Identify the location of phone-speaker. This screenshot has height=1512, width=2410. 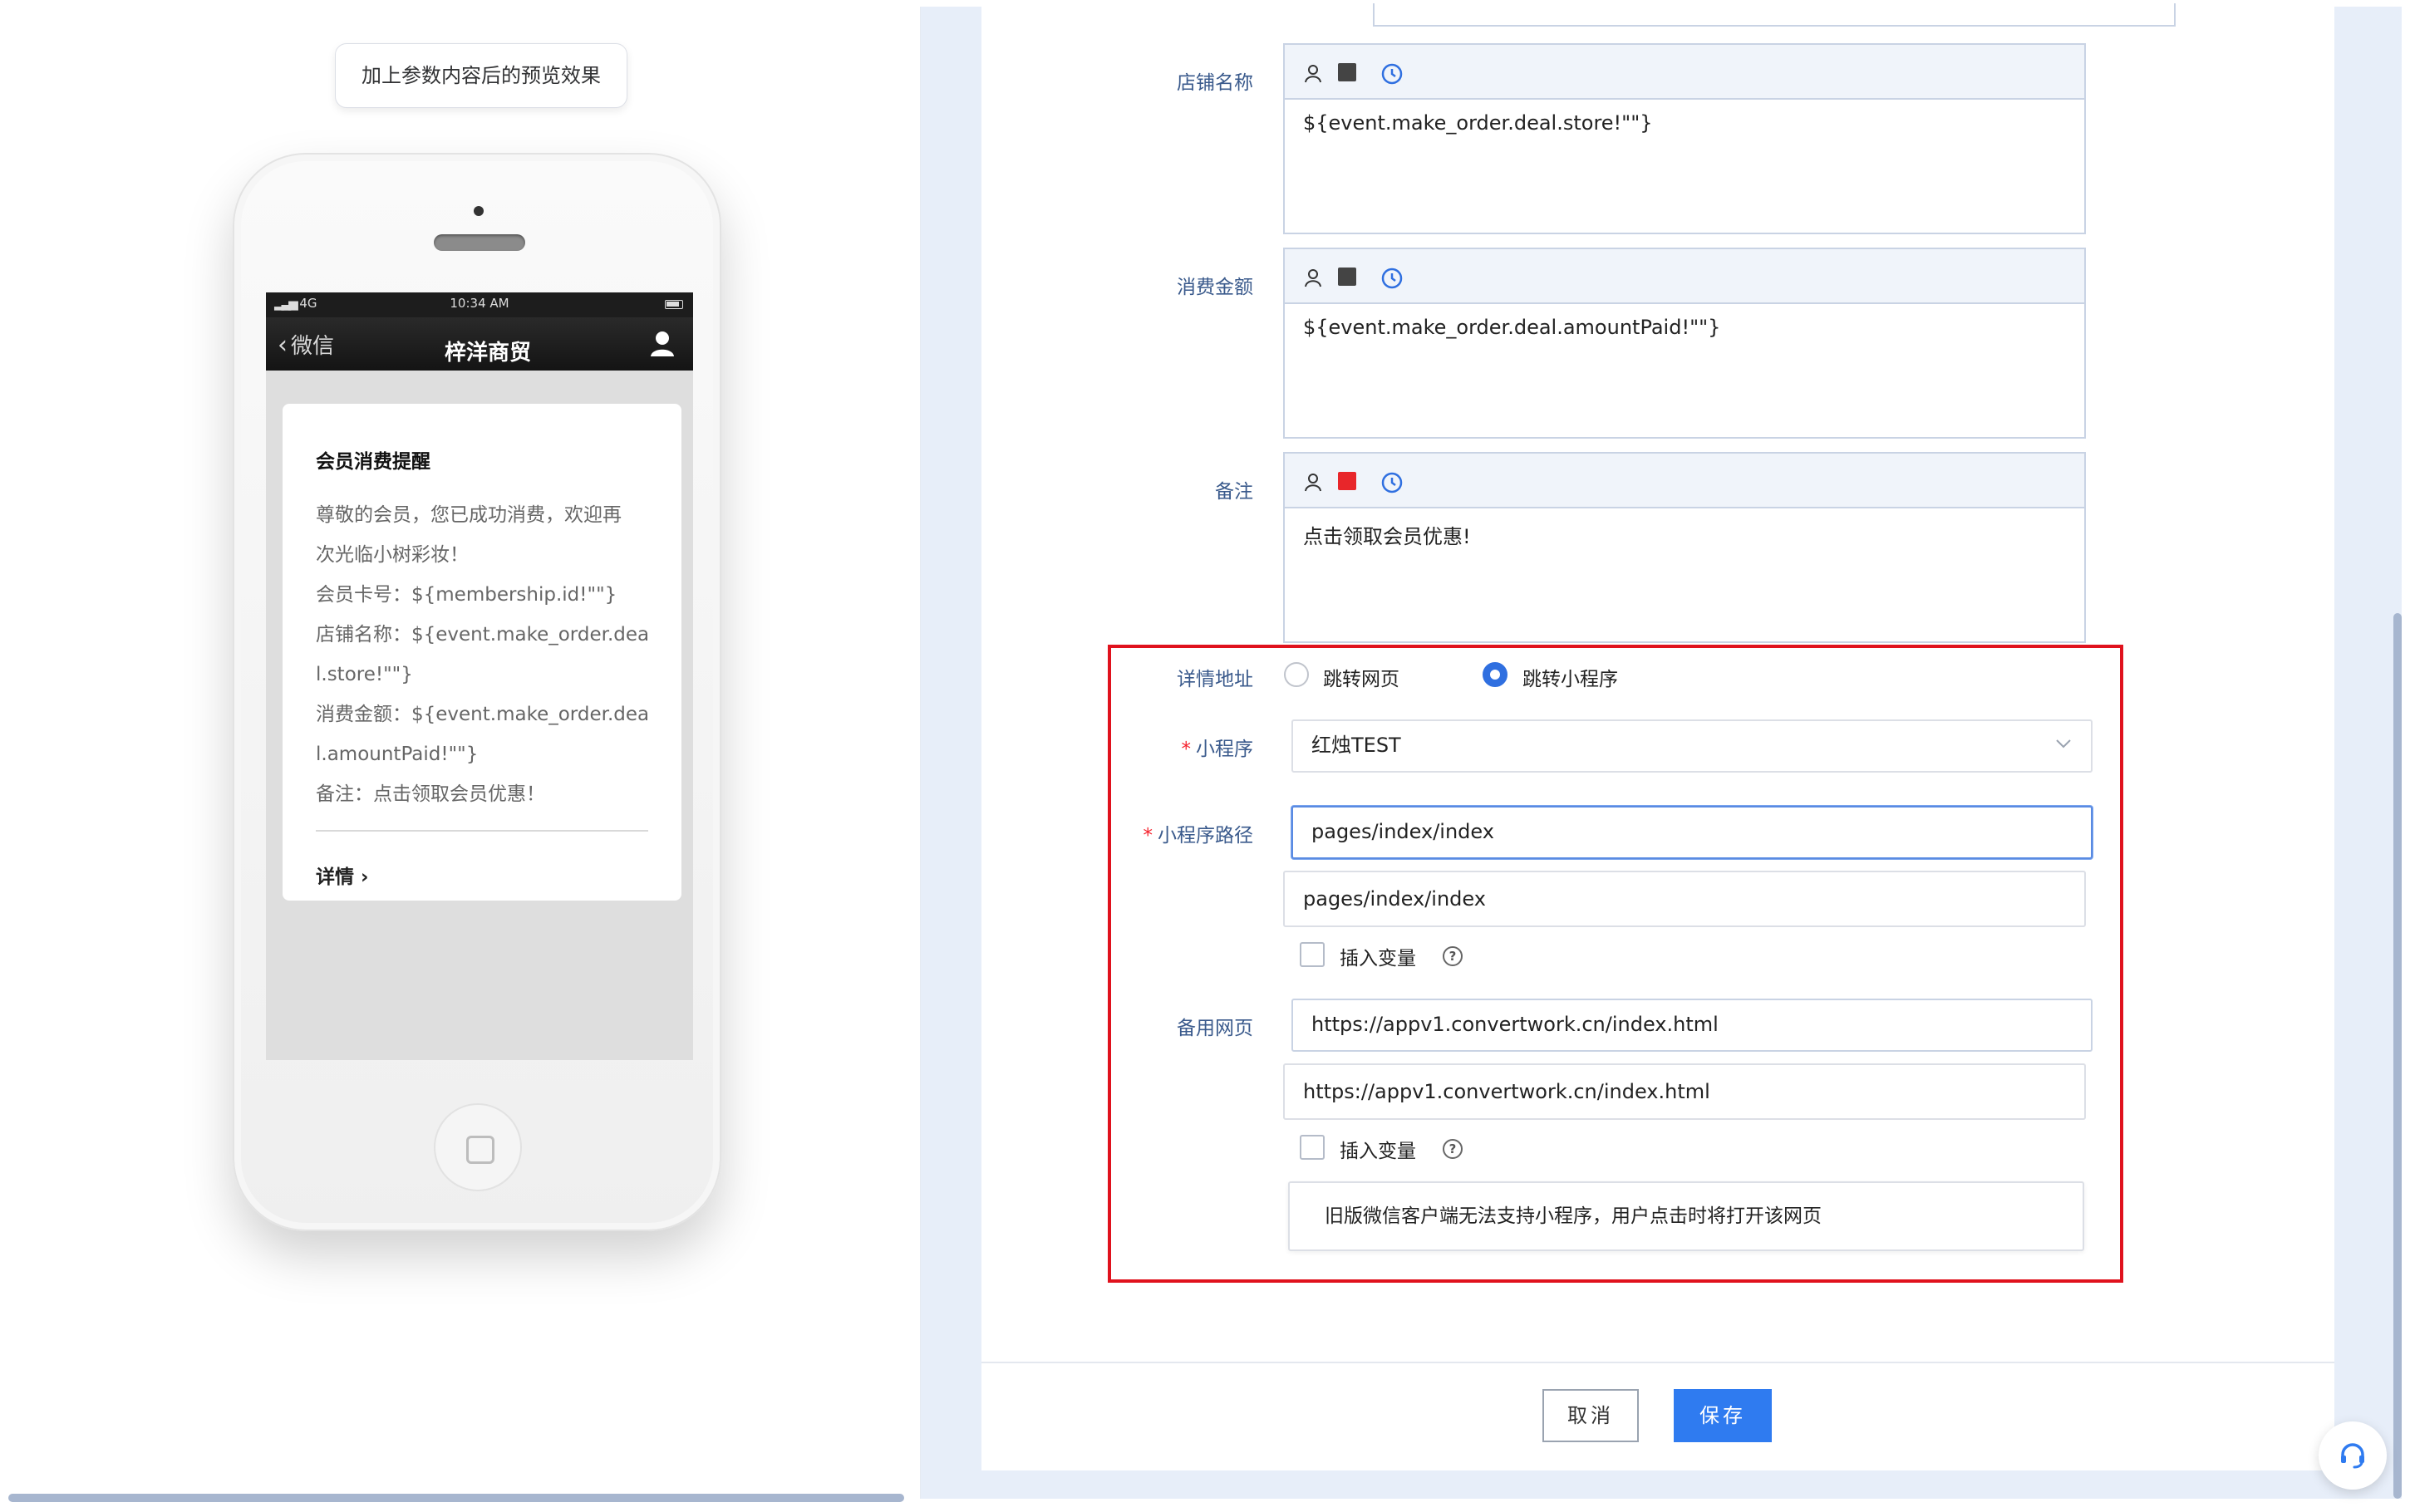
(479, 243).